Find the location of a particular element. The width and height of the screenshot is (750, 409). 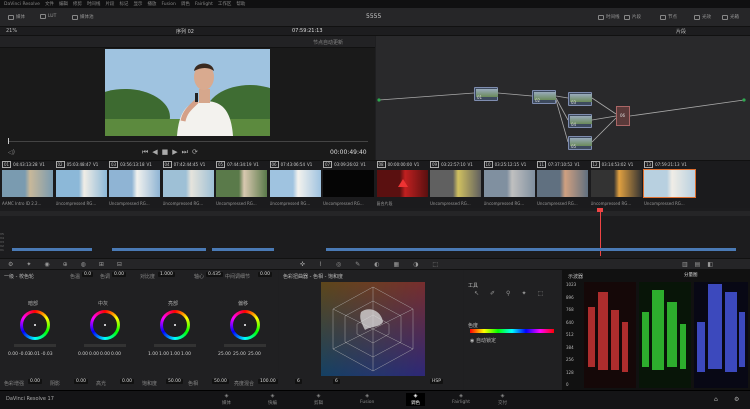

lut-button: LUT is located at coordinates (48, 16).